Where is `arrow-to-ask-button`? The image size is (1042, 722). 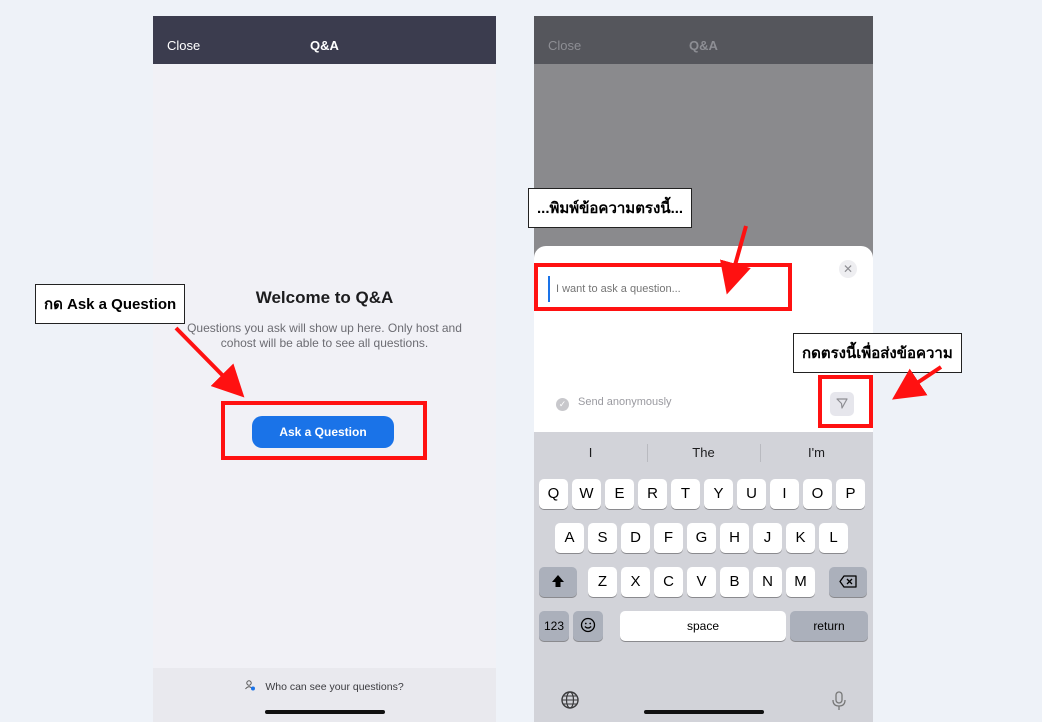
arrow-to-ask-button is located at coordinates (209, 362).